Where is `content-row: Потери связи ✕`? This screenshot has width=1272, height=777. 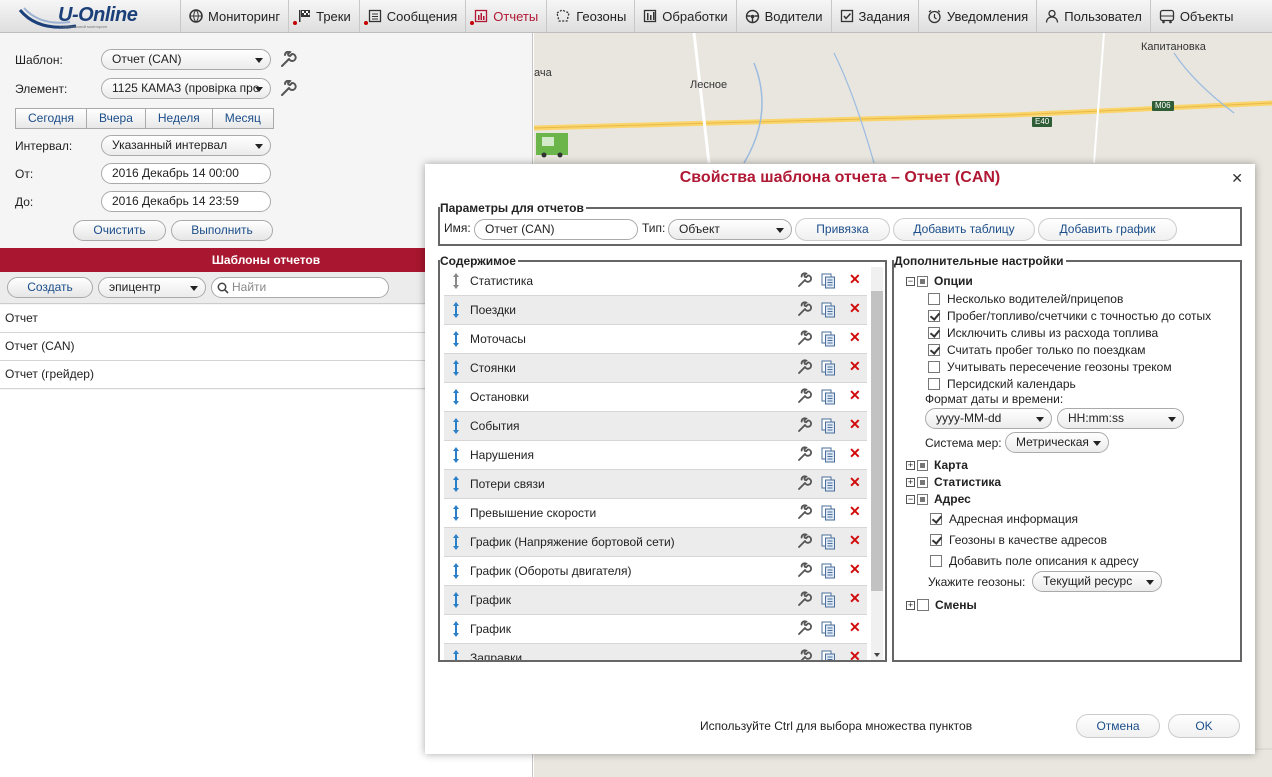
content-row: Потери связи ✕ is located at coordinates (655, 484).